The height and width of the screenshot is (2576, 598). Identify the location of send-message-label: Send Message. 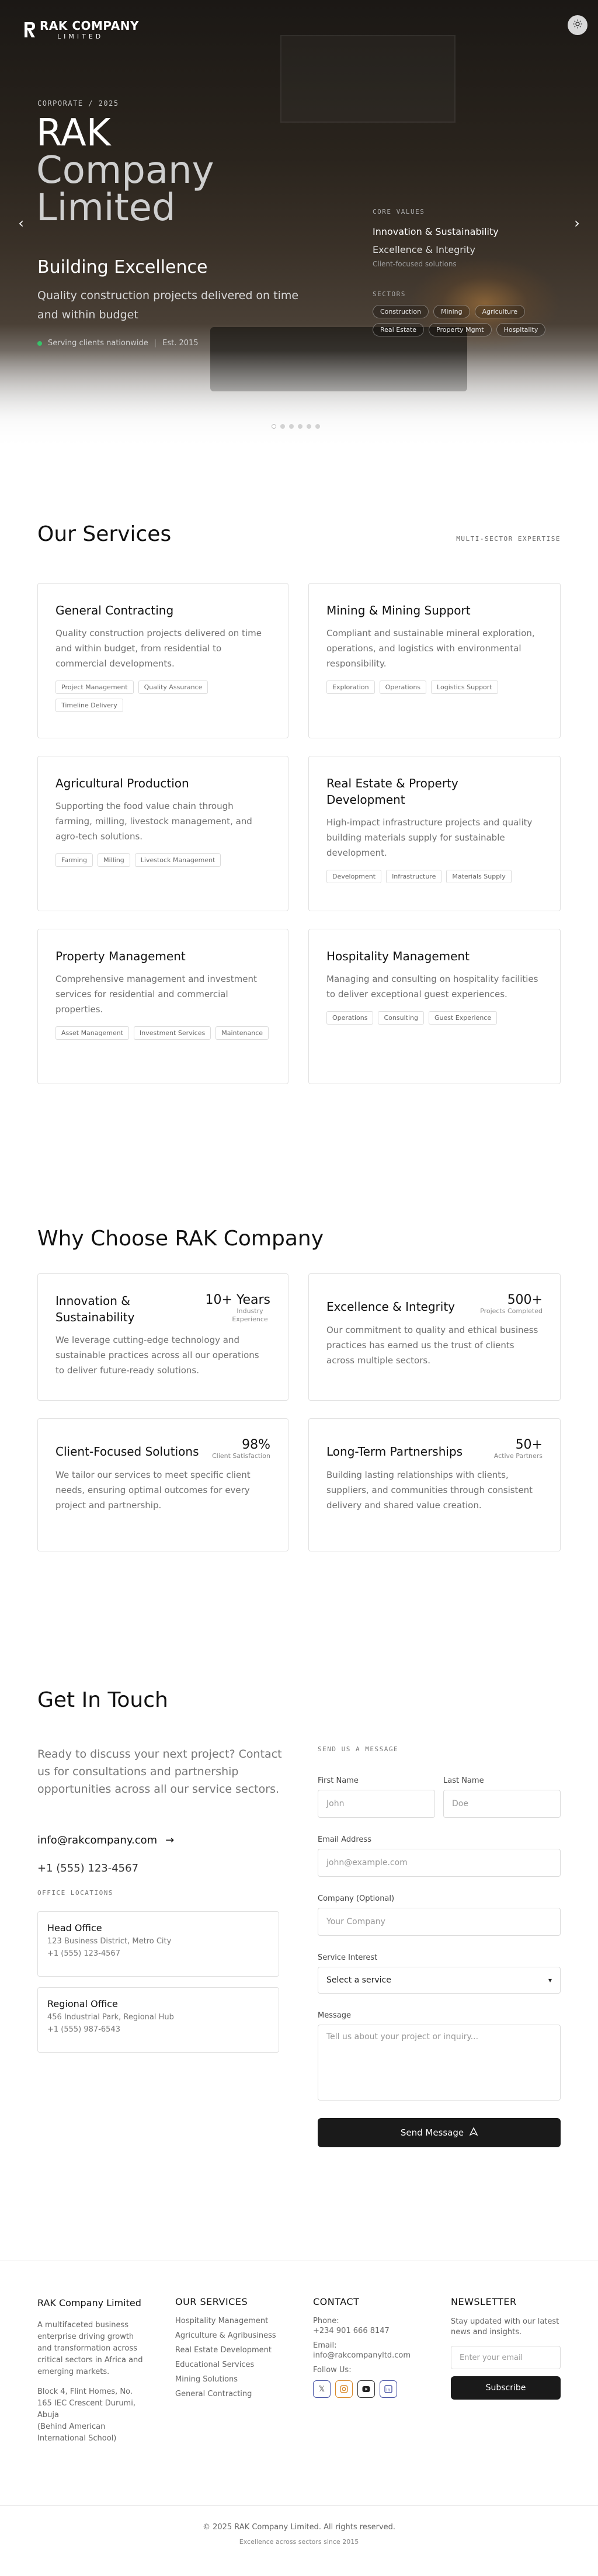
(432, 2132).